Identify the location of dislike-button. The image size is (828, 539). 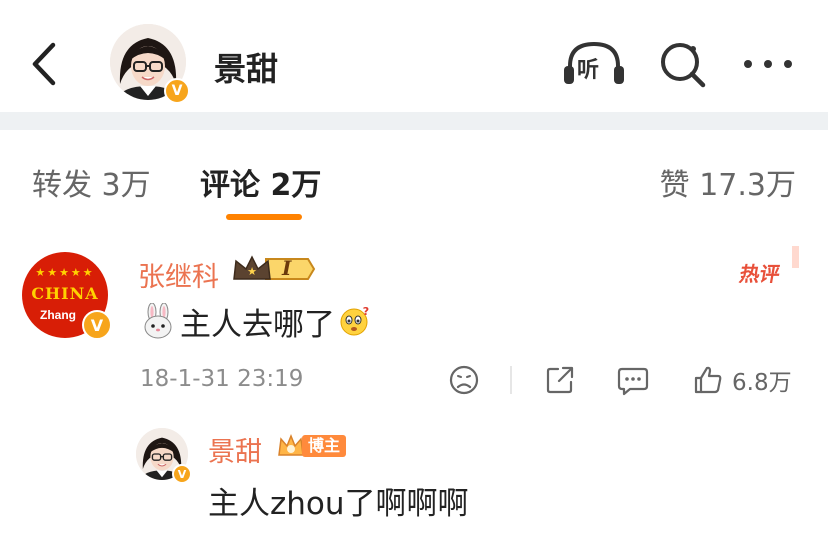
(464, 380).